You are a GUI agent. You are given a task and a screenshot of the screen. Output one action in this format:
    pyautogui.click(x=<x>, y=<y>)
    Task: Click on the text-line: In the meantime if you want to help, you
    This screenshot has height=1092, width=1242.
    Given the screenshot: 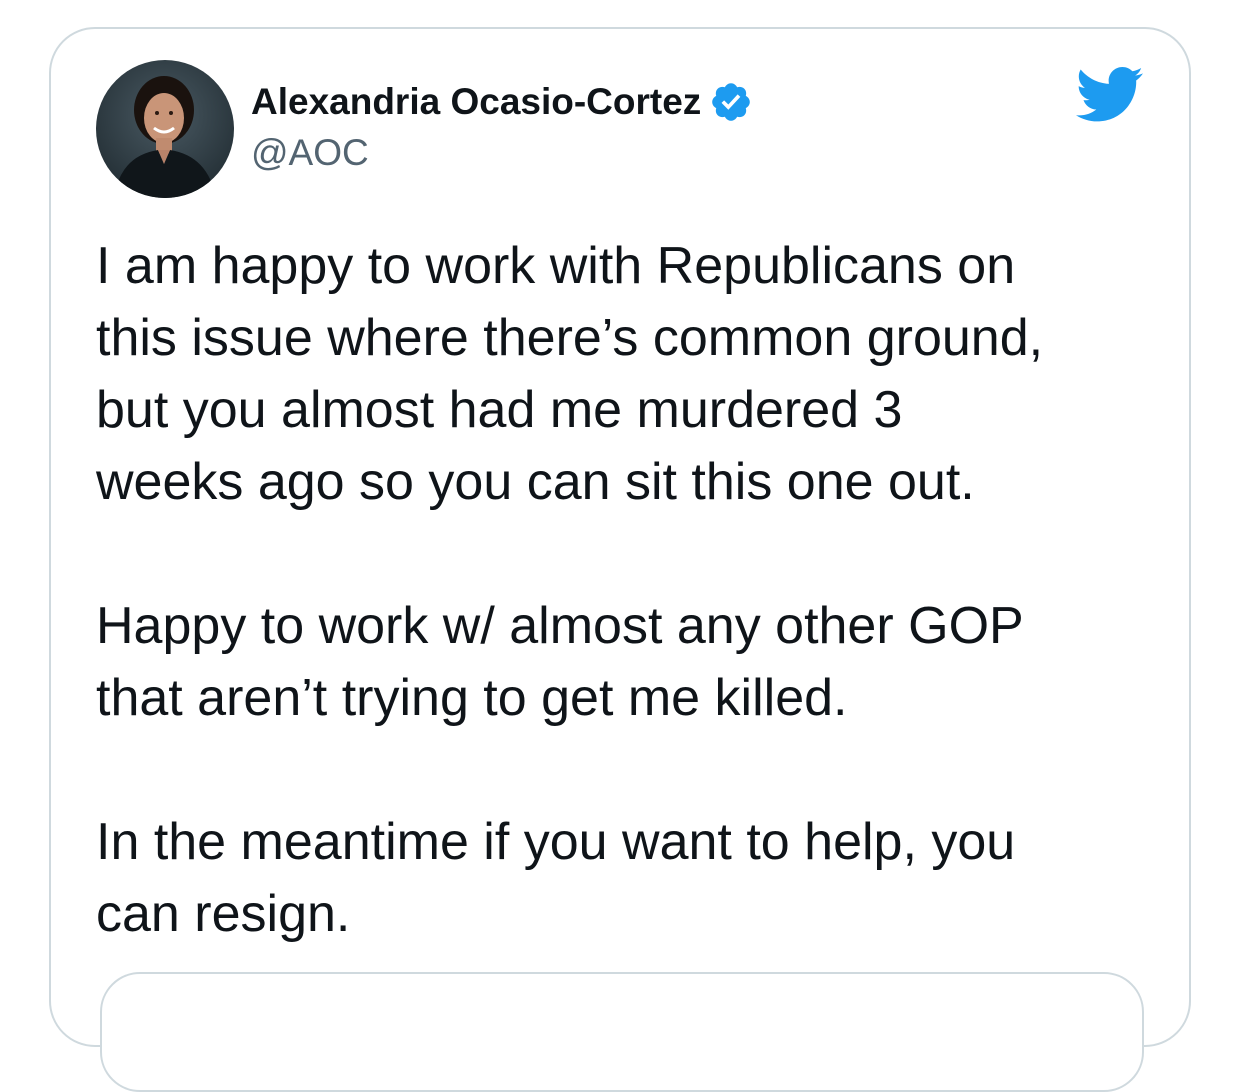 What is the action you would take?
    pyautogui.click(x=556, y=842)
    